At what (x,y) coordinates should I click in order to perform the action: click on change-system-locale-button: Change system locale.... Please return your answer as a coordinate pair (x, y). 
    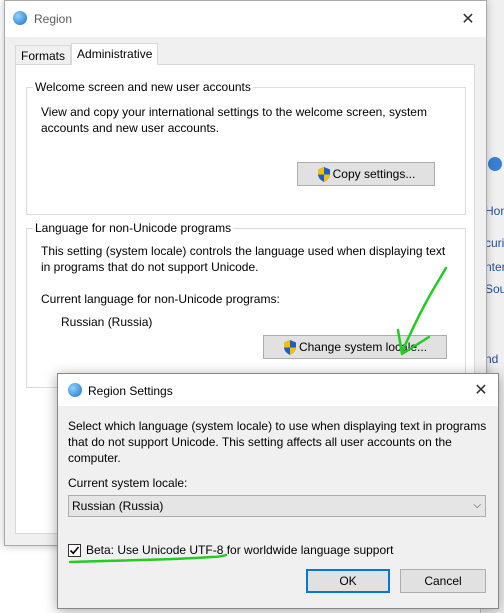
    Looking at the image, I should click on (355, 347).